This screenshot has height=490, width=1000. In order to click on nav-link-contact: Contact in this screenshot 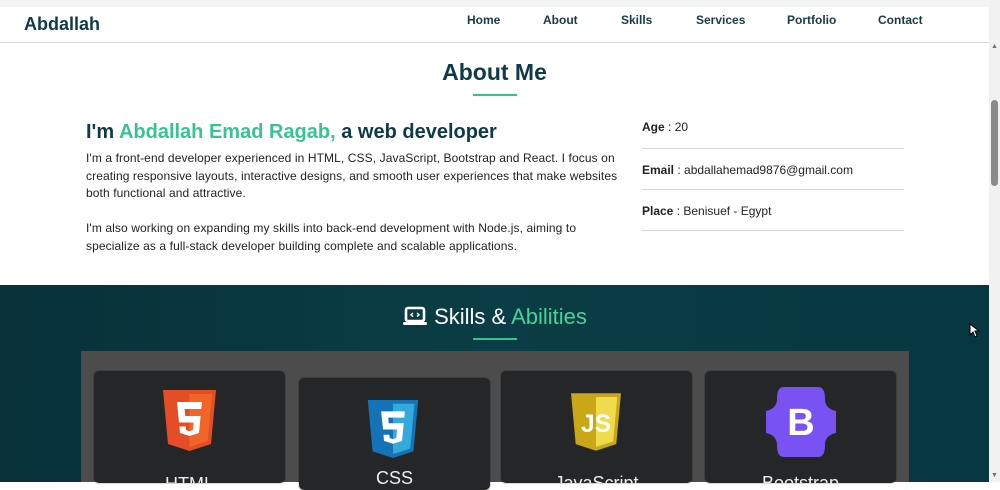, I will do `click(900, 20)`.